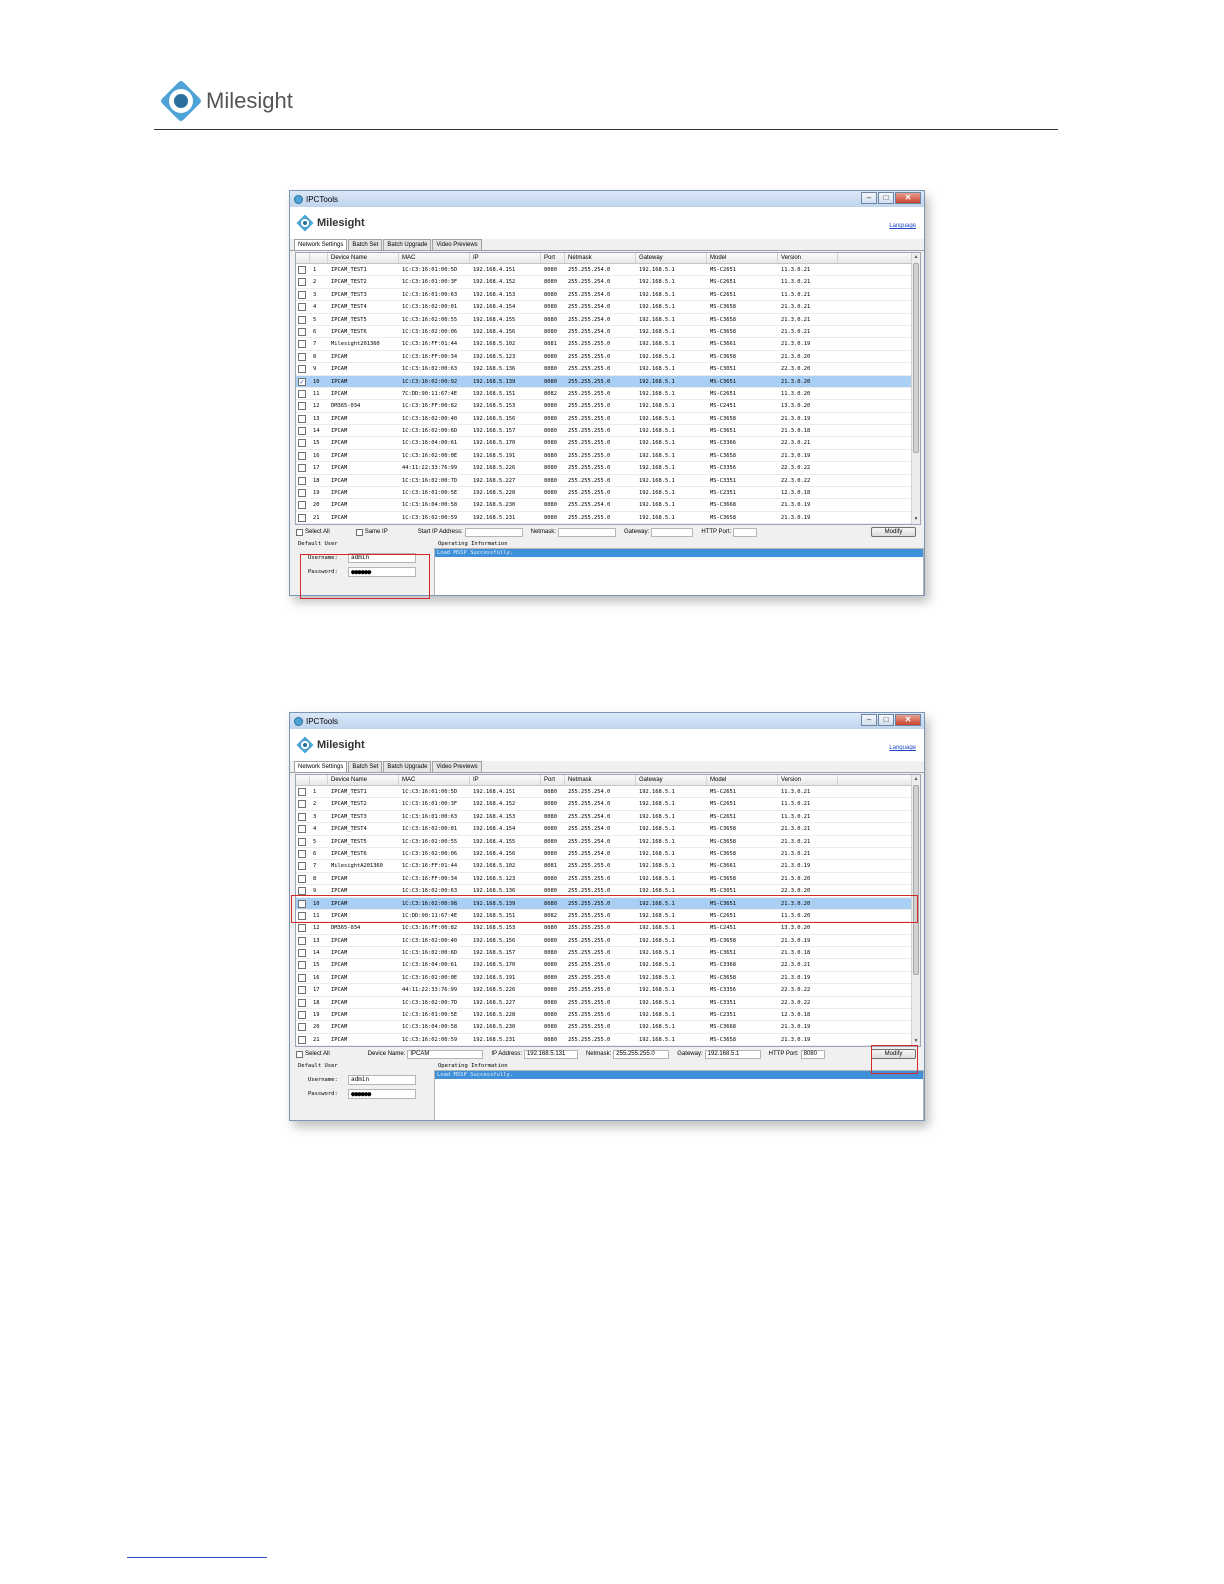  Describe the element at coordinates (745, 532) in the screenshot. I see `http-port-input` at that location.